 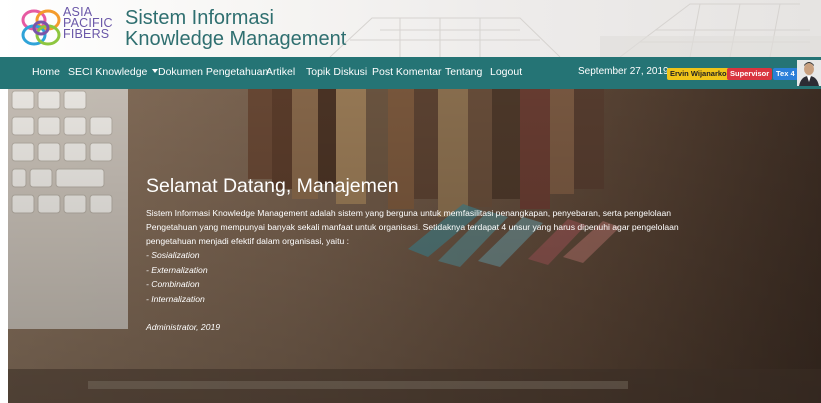 I want to click on nav-logout: Logout, so click(x=506, y=72).